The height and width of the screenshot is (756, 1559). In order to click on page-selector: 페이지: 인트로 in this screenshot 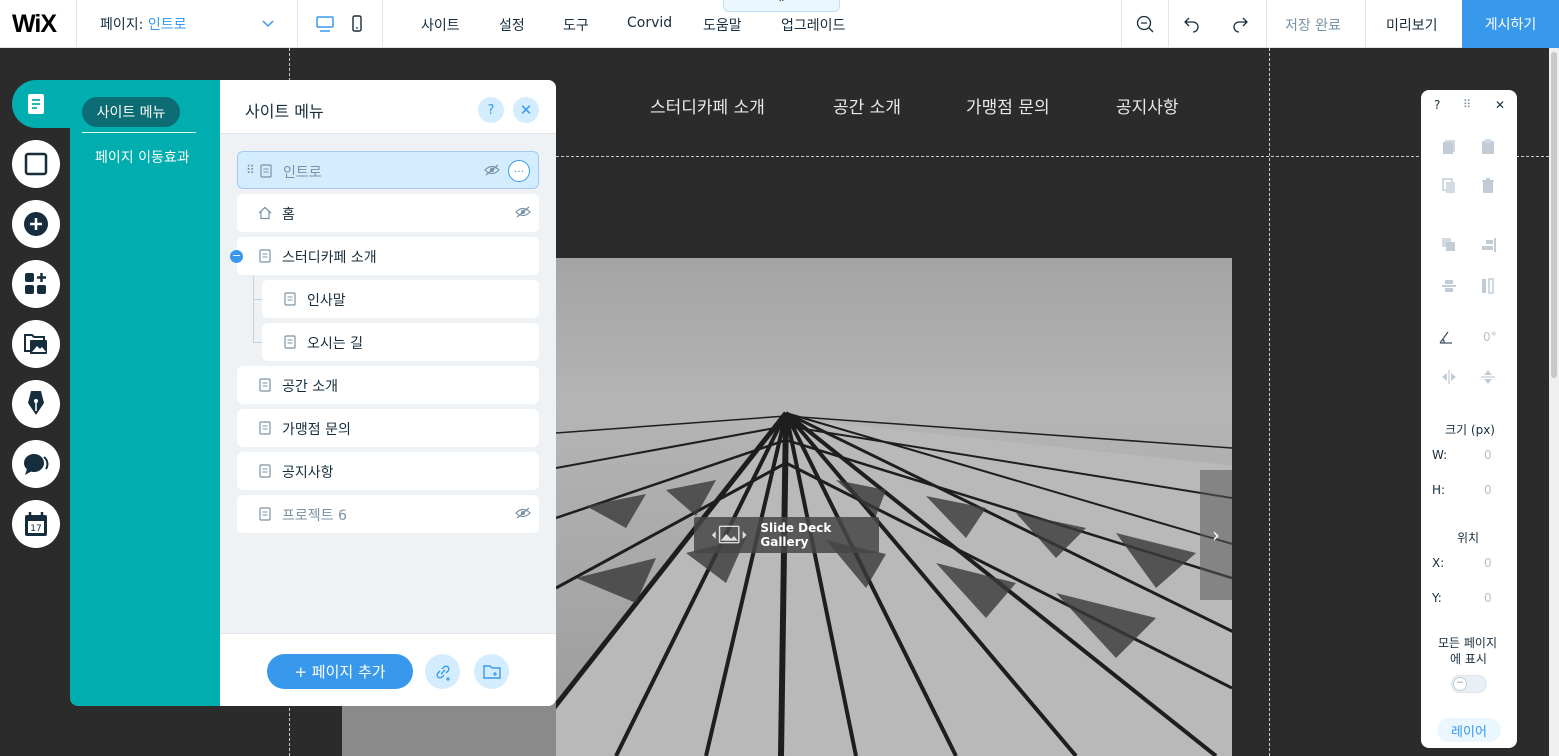, I will do `click(187, 24)`.